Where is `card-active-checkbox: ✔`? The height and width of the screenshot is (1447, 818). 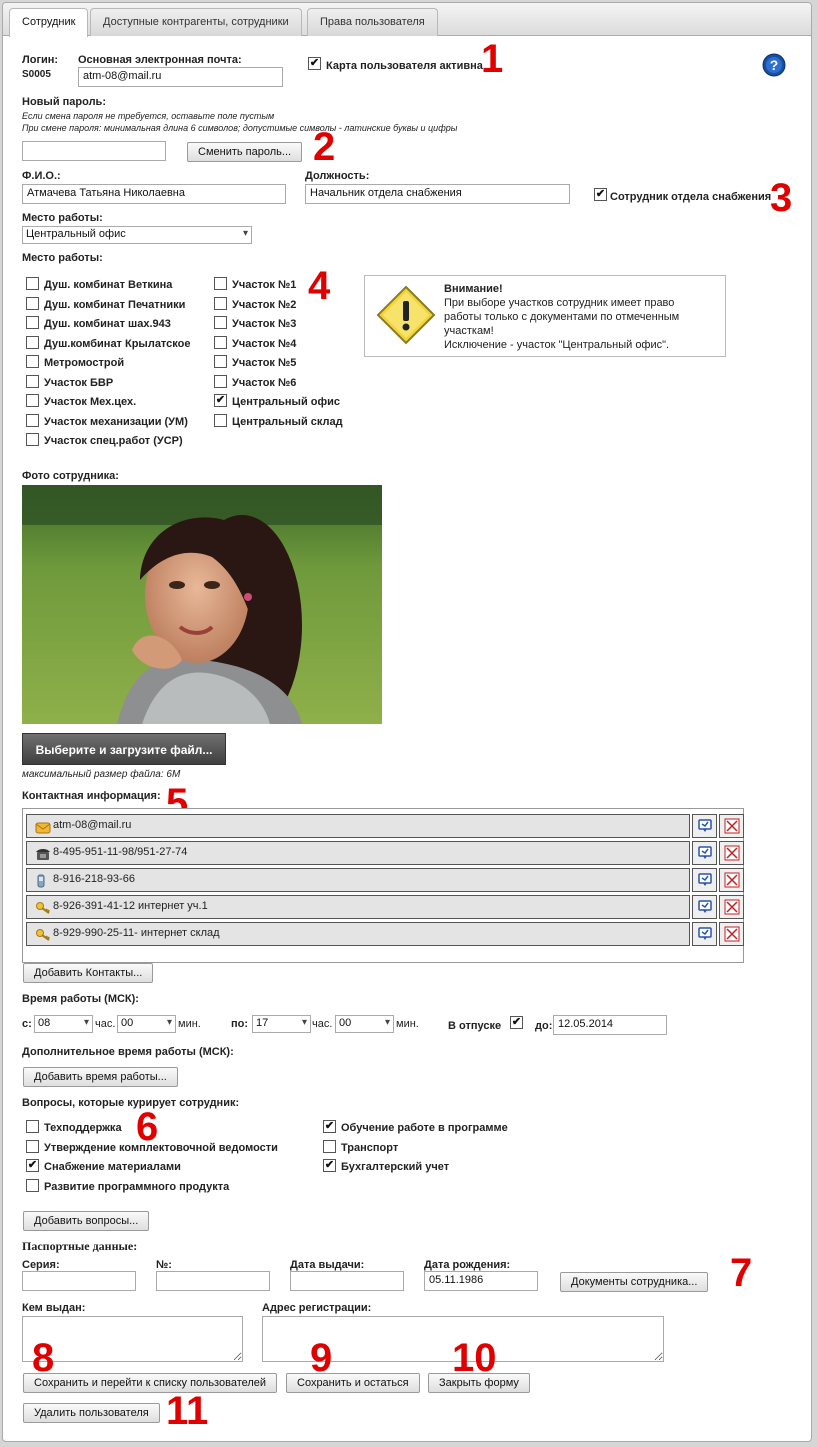
card-active-checkbox: ✔ is located at coordinates (314, 63).